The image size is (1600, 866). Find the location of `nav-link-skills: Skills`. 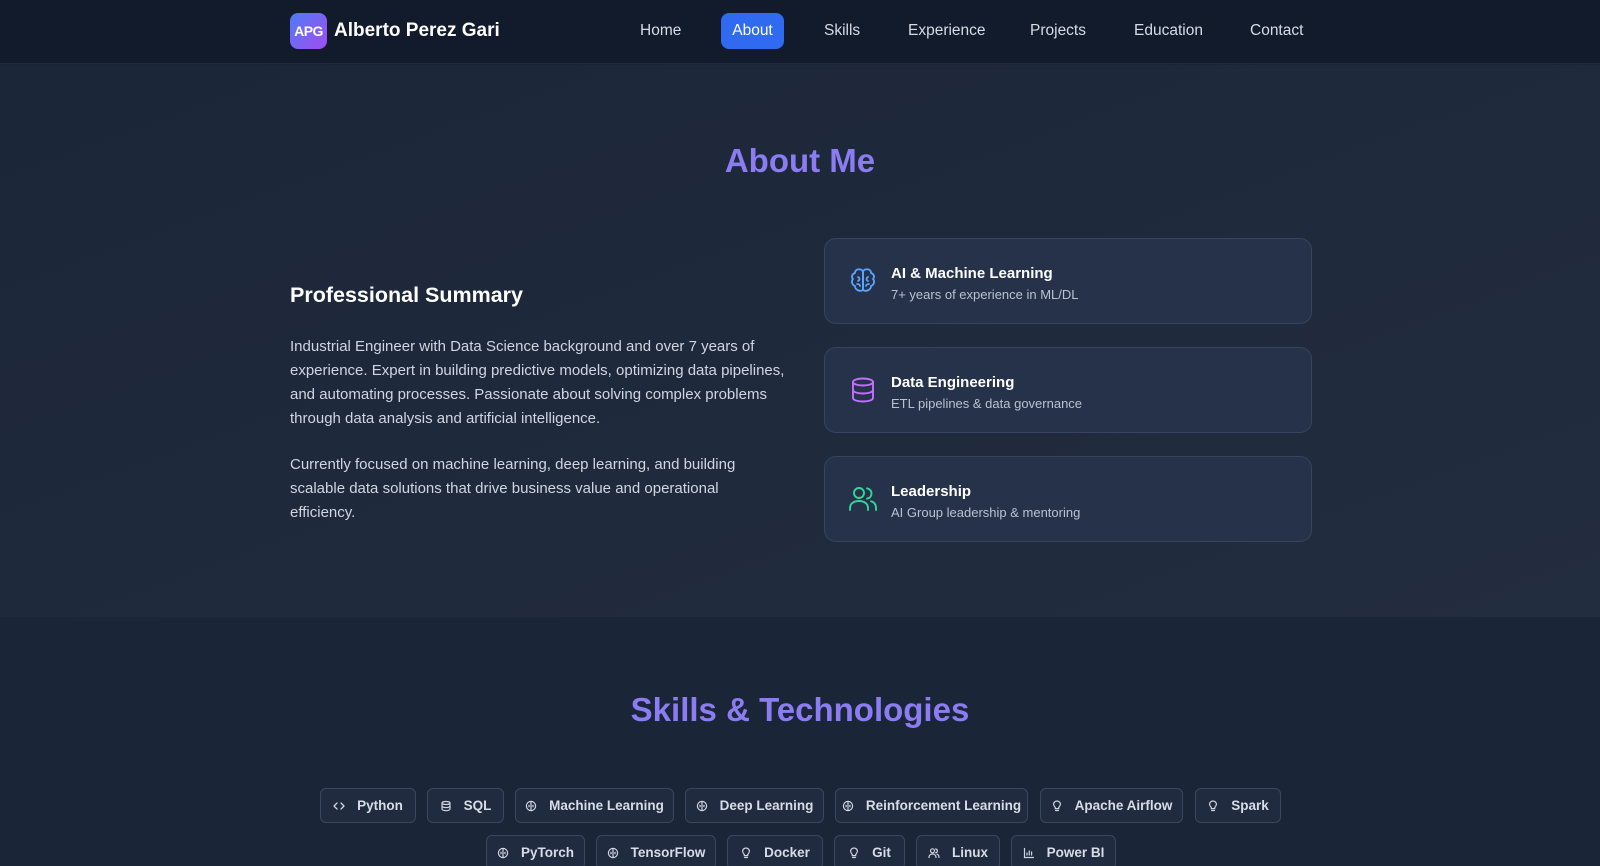

nav-link-skills: Skills is located at coordinates (842, 31).